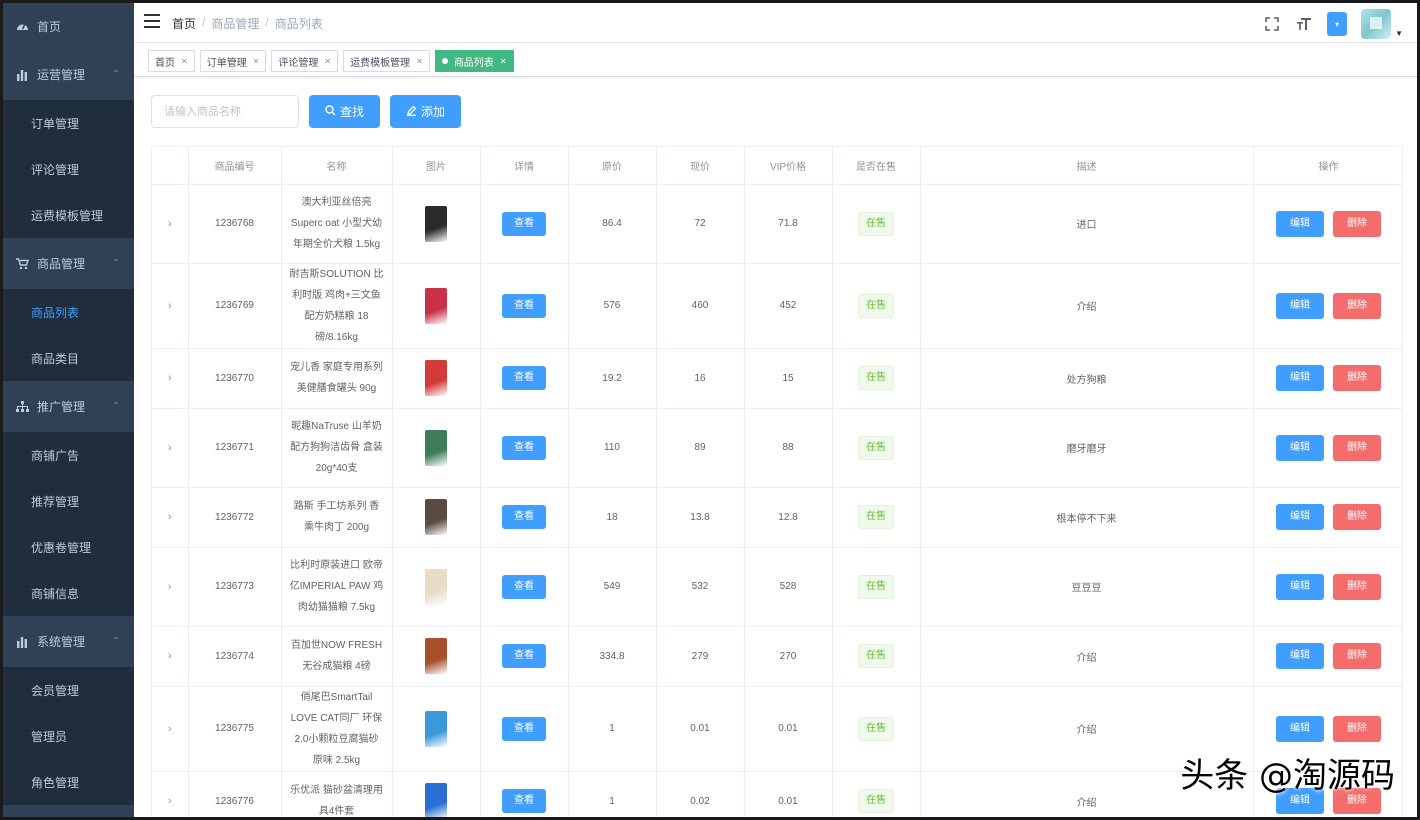 Image resolution: width=1420 pixels, height=820 pixels. I want to click on sidebar-item: 评论管理, so click(68, 169).